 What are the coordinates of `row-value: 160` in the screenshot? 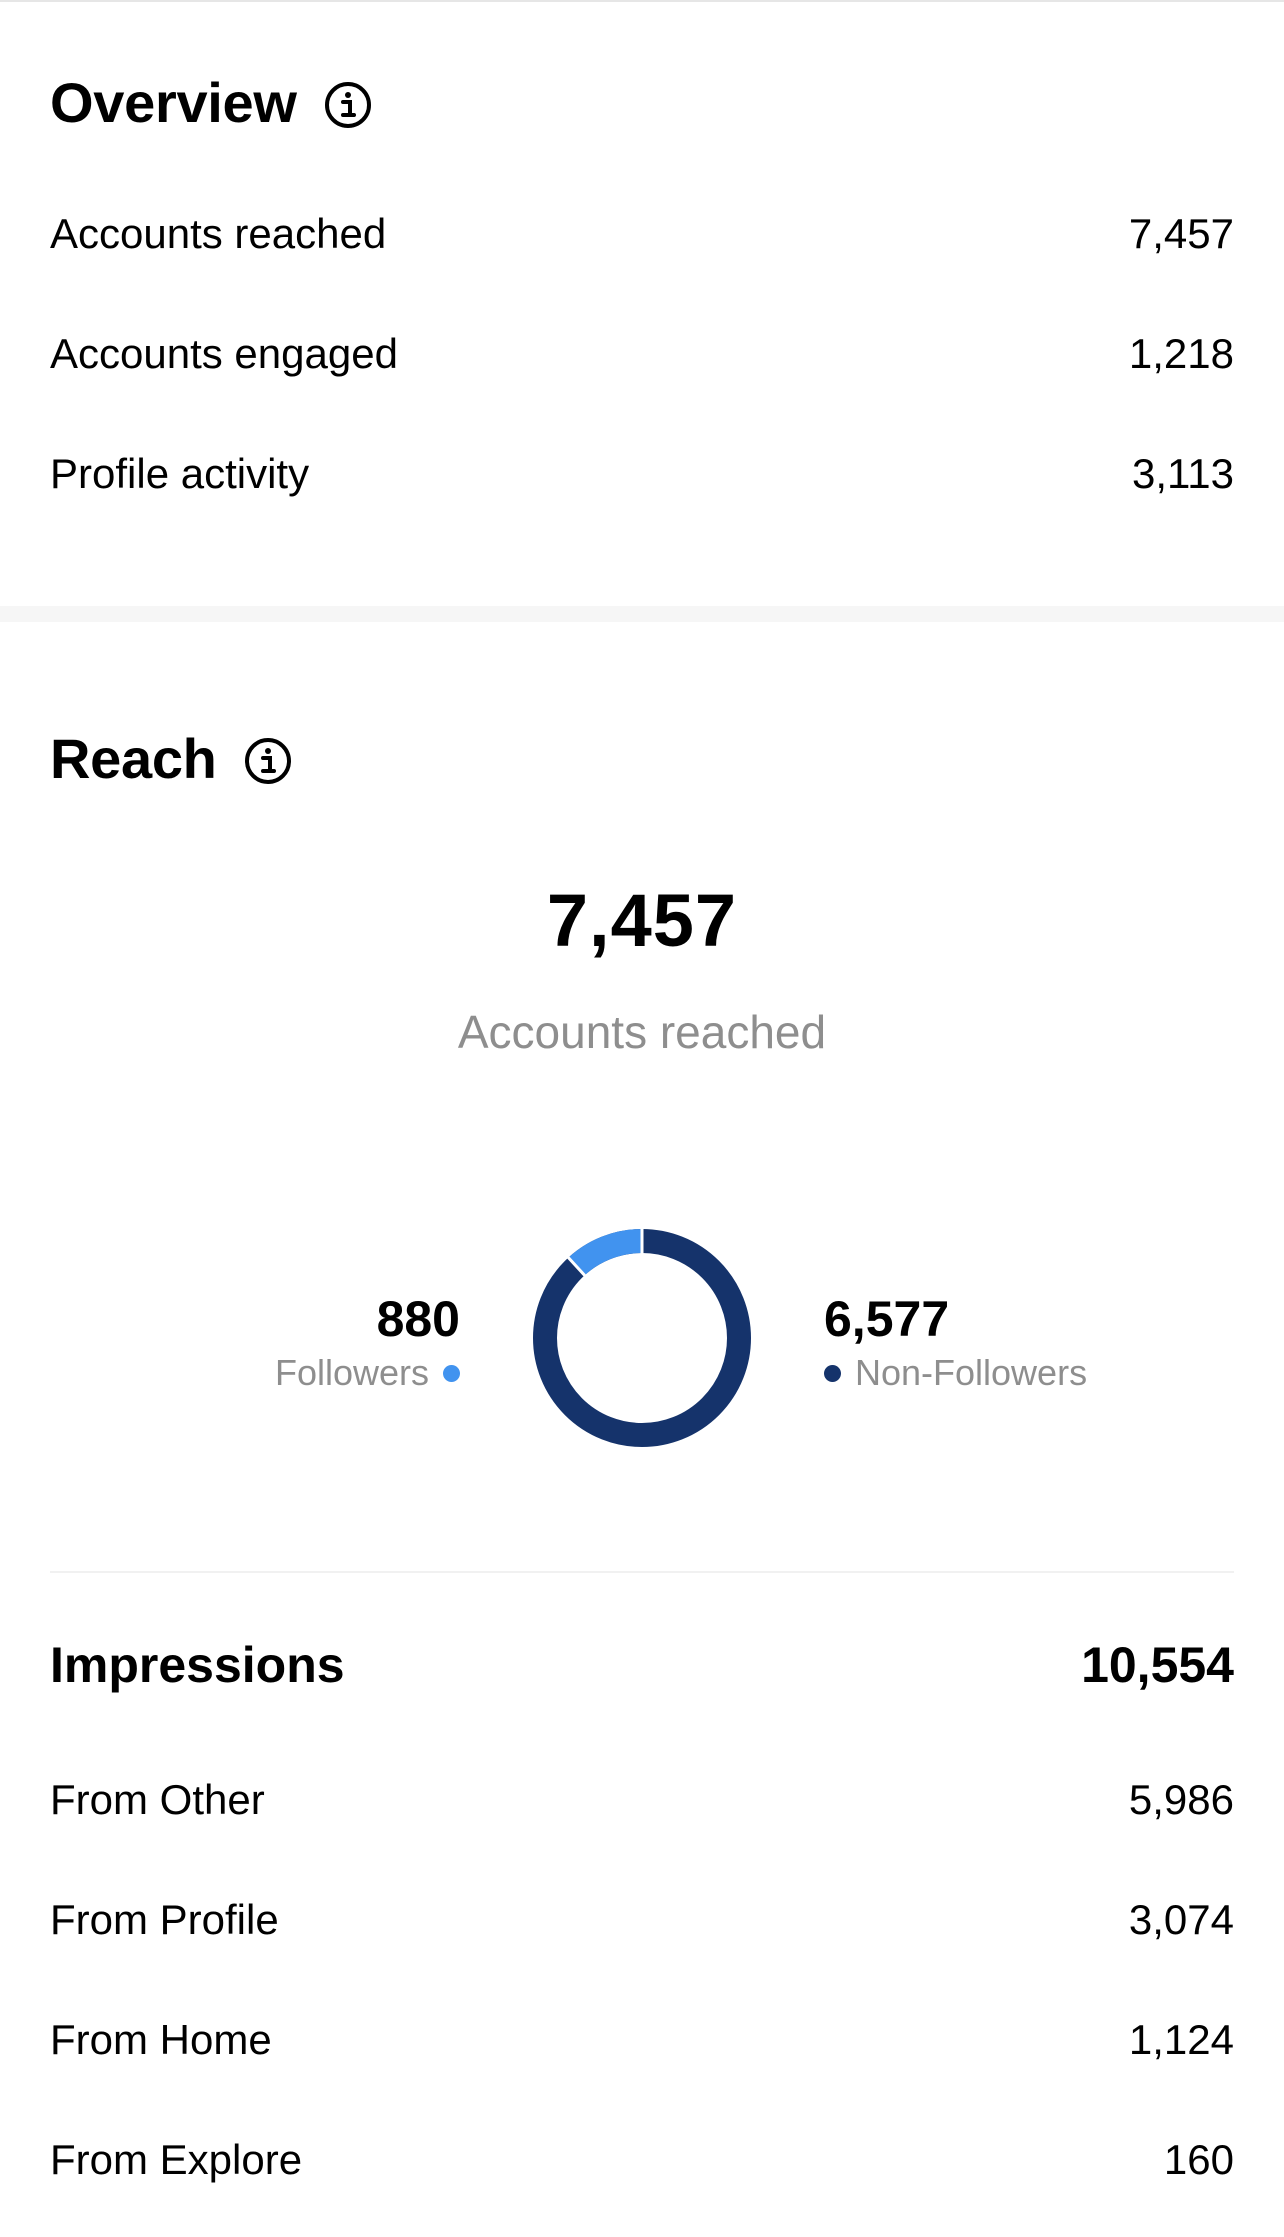 It's located at (1198, 2159).